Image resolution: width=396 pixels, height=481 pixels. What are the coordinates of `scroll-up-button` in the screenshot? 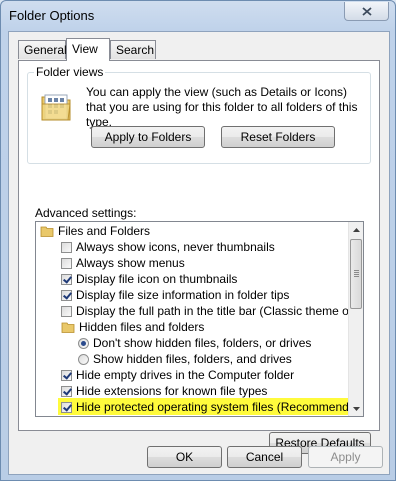 It's located at (356, 229).